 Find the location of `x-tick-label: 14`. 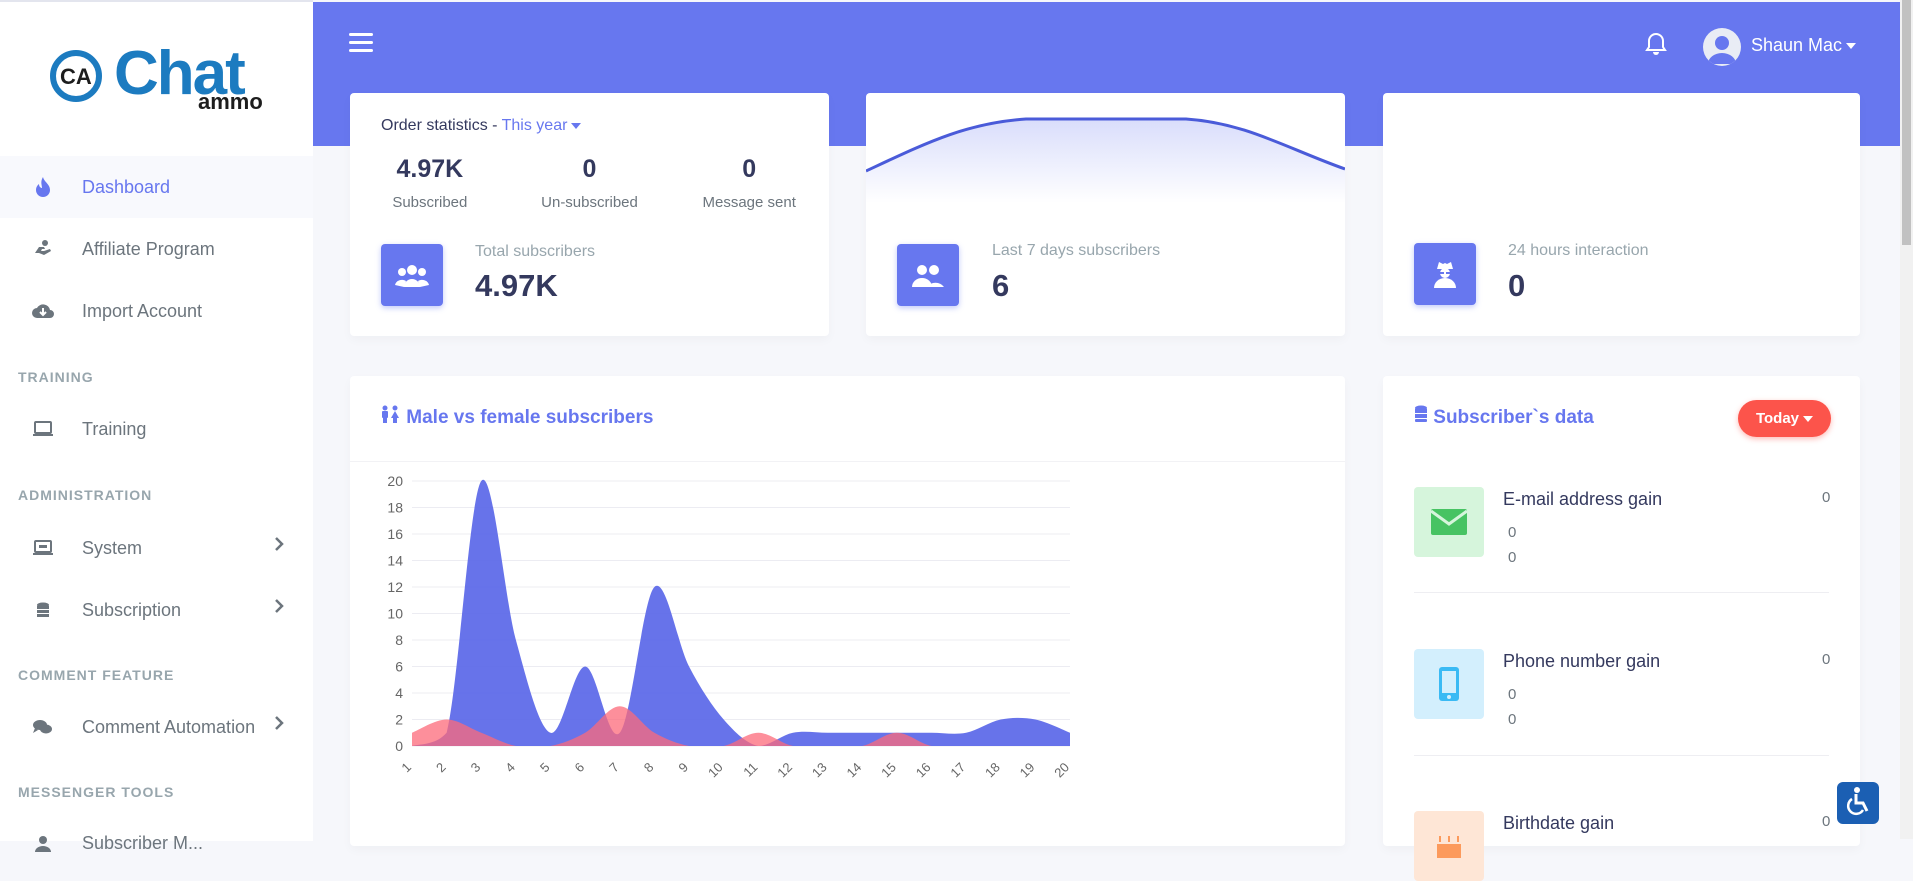

x-tick-label: 14 is located at coordinates (853, 770).